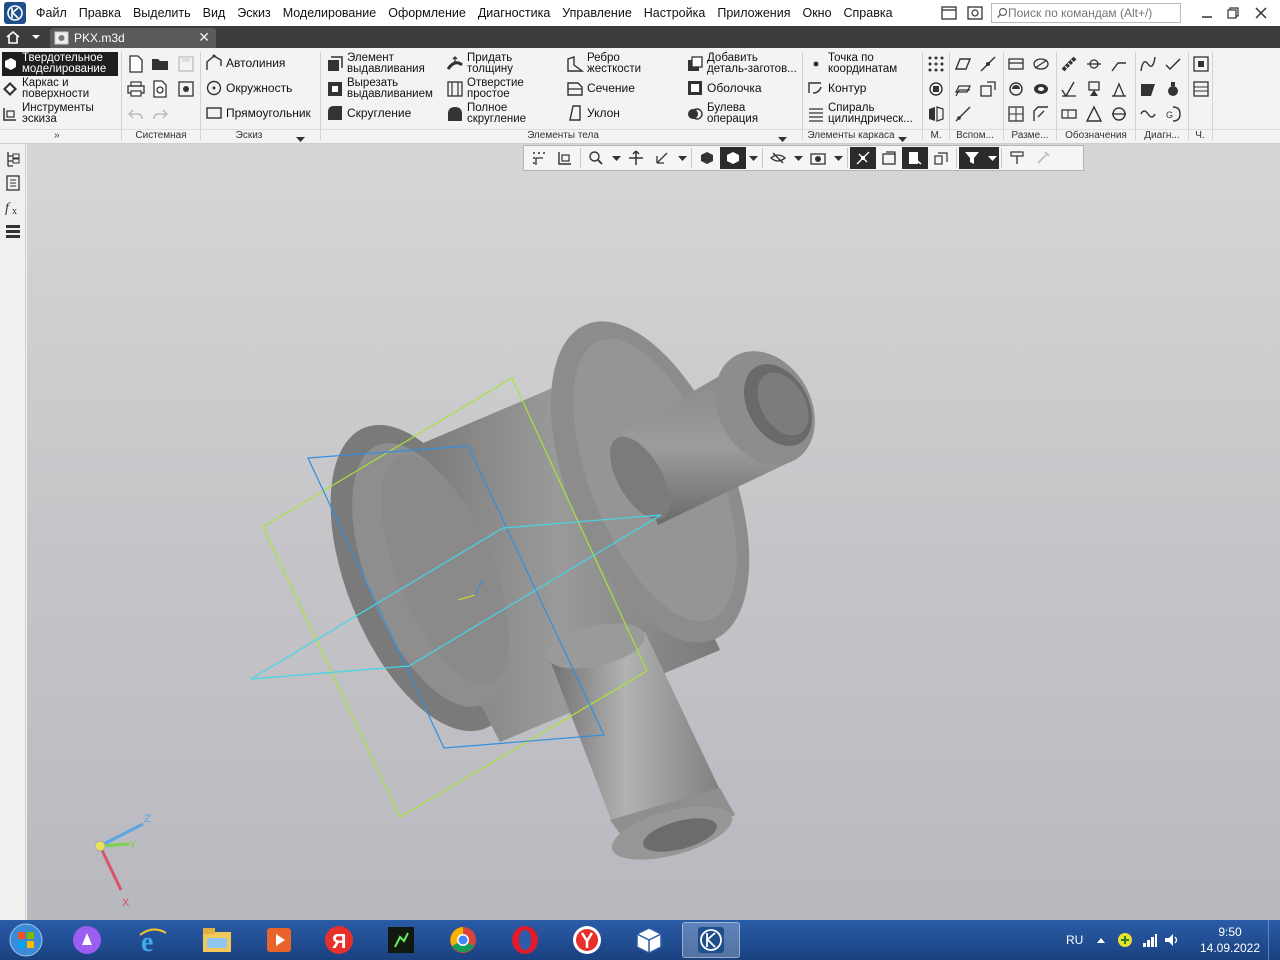  I want to click on taskbar-explorer-icon, so click(217, 940).